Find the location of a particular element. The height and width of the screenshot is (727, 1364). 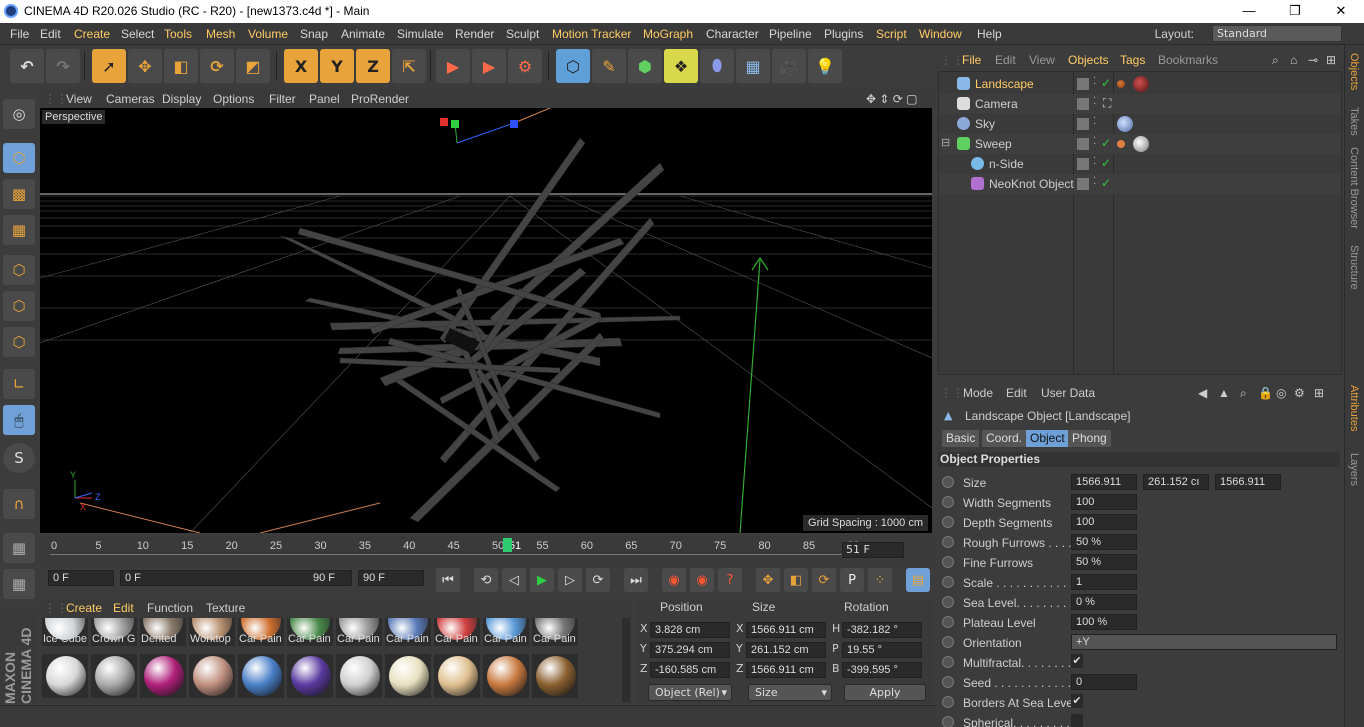

go-to-end-icon: ⏭ is located at coordinates (636, 580).